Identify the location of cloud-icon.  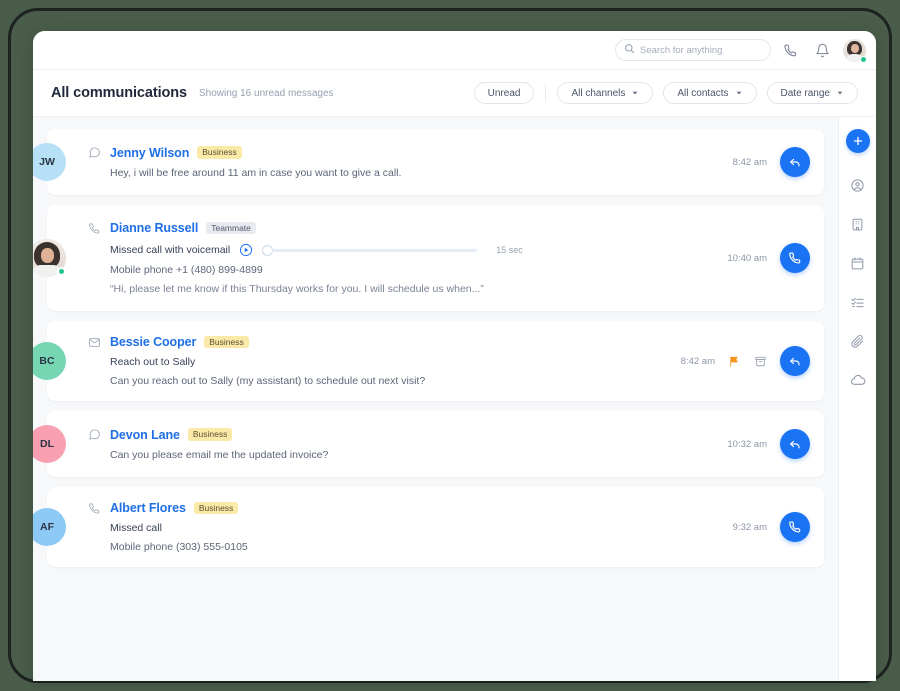
(858, 380).